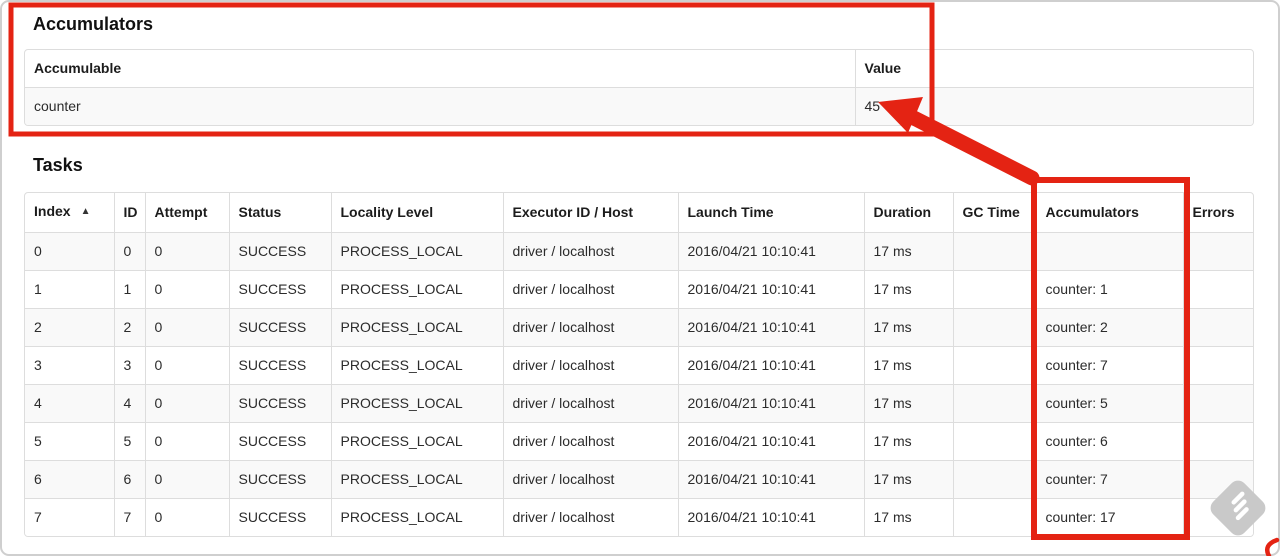  I want to click on table-cell: 3, so click(129, 365).